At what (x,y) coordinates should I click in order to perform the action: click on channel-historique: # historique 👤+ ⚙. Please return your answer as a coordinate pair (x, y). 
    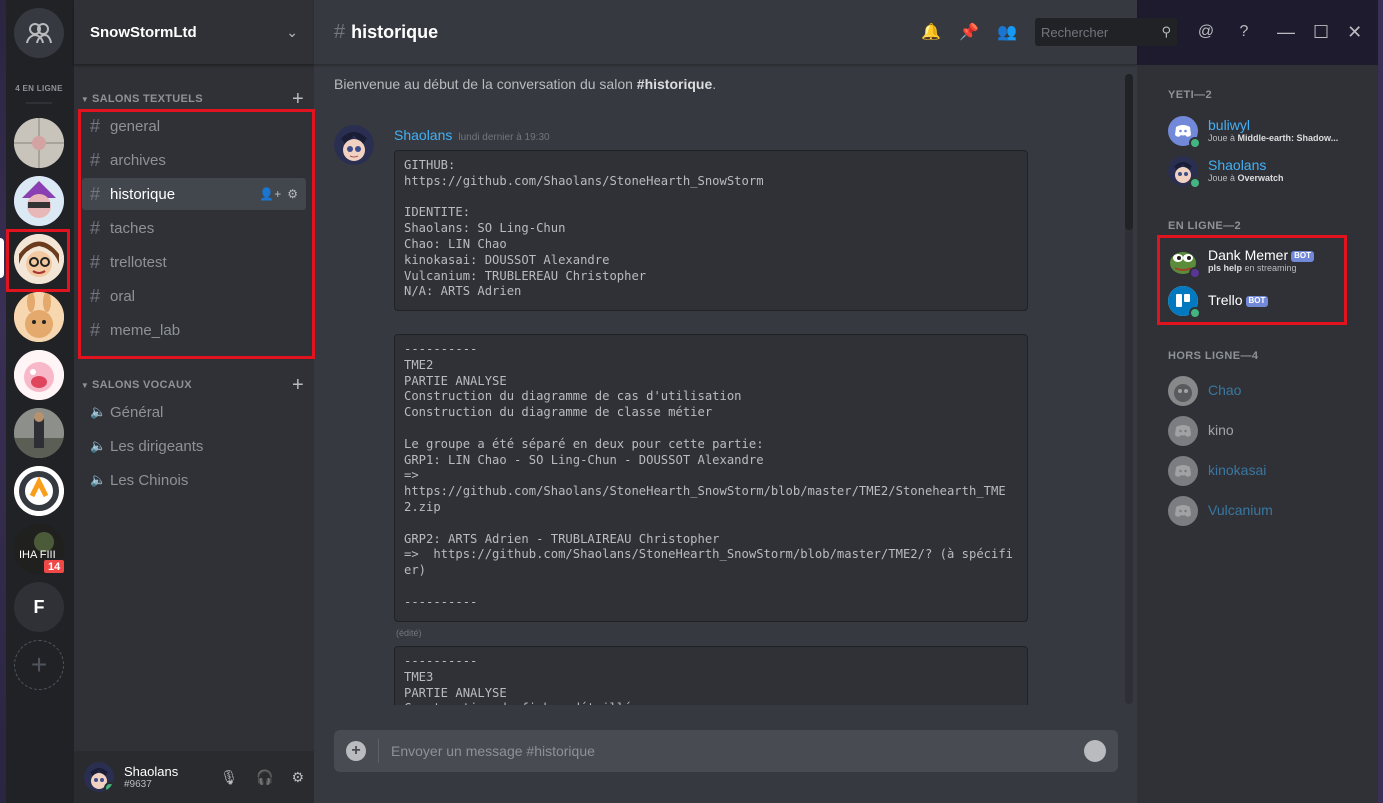
    Looking at the image, I should click on (194, 194).